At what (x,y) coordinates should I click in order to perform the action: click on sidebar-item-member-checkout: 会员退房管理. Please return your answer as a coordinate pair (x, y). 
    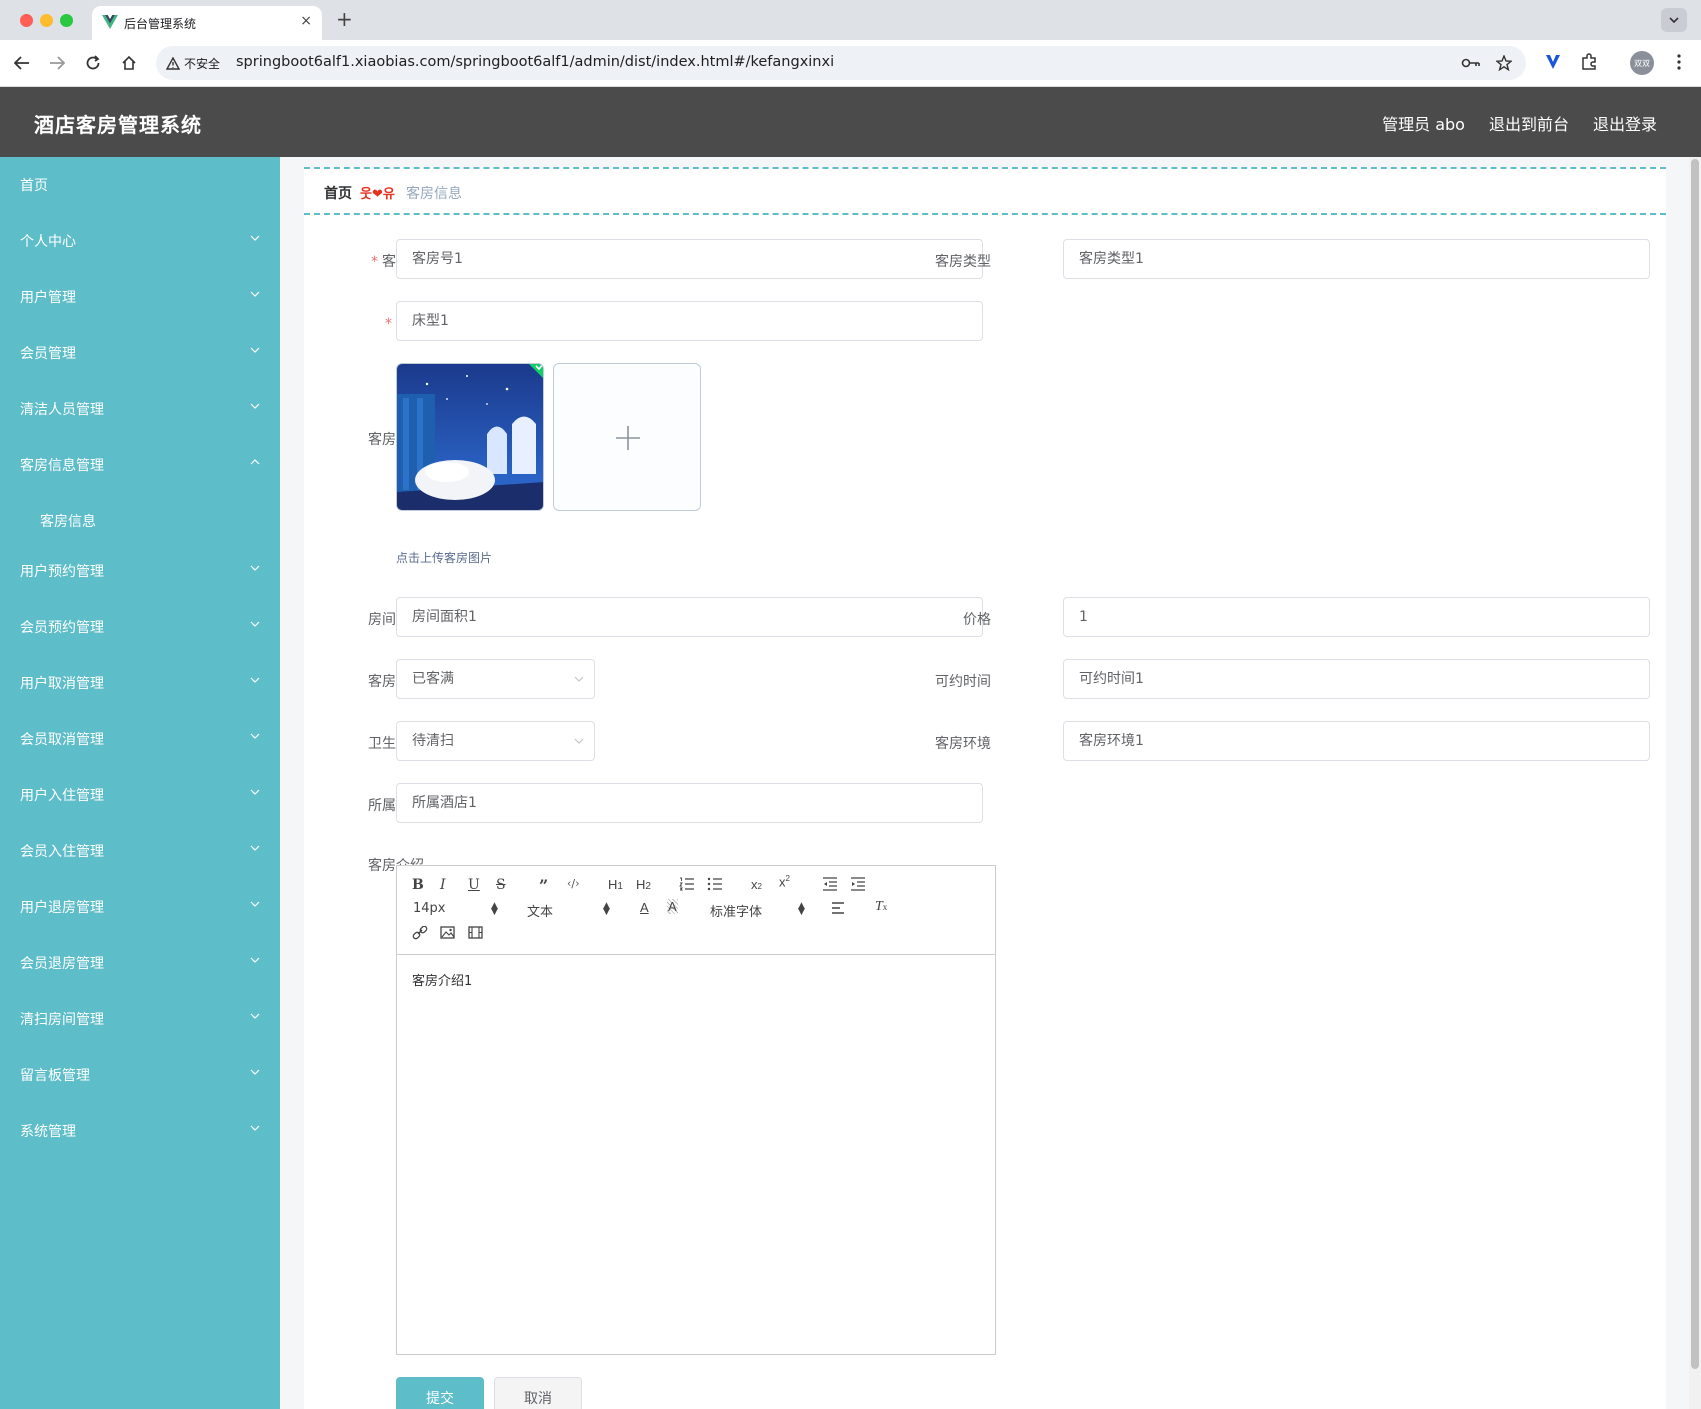
    Looking at the image, I should click on (140, 963).